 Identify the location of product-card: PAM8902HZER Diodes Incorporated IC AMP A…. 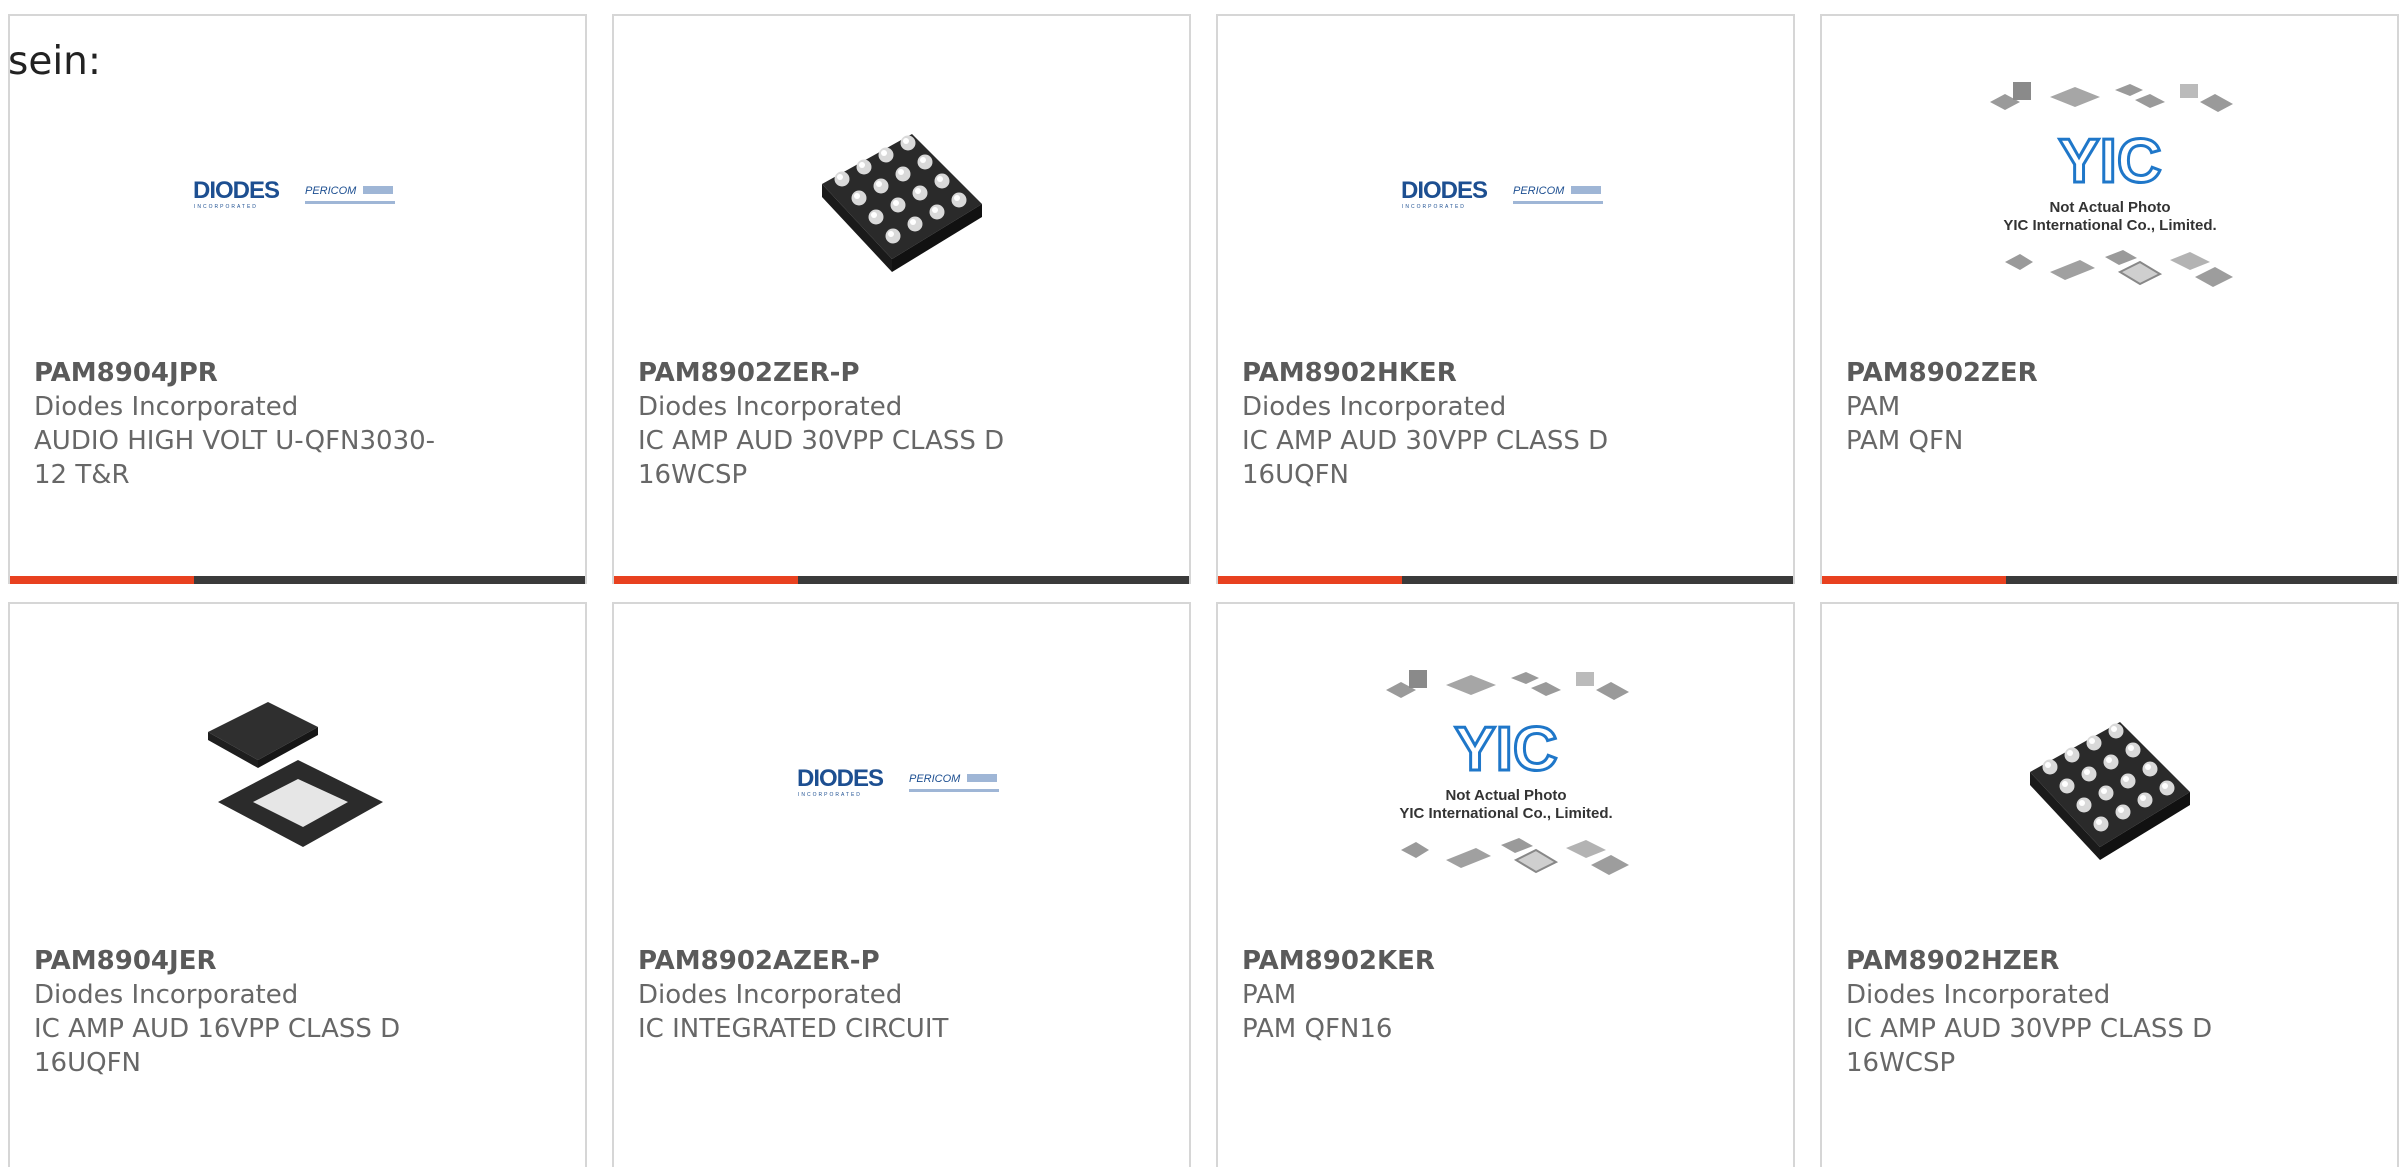
(2109, 884).